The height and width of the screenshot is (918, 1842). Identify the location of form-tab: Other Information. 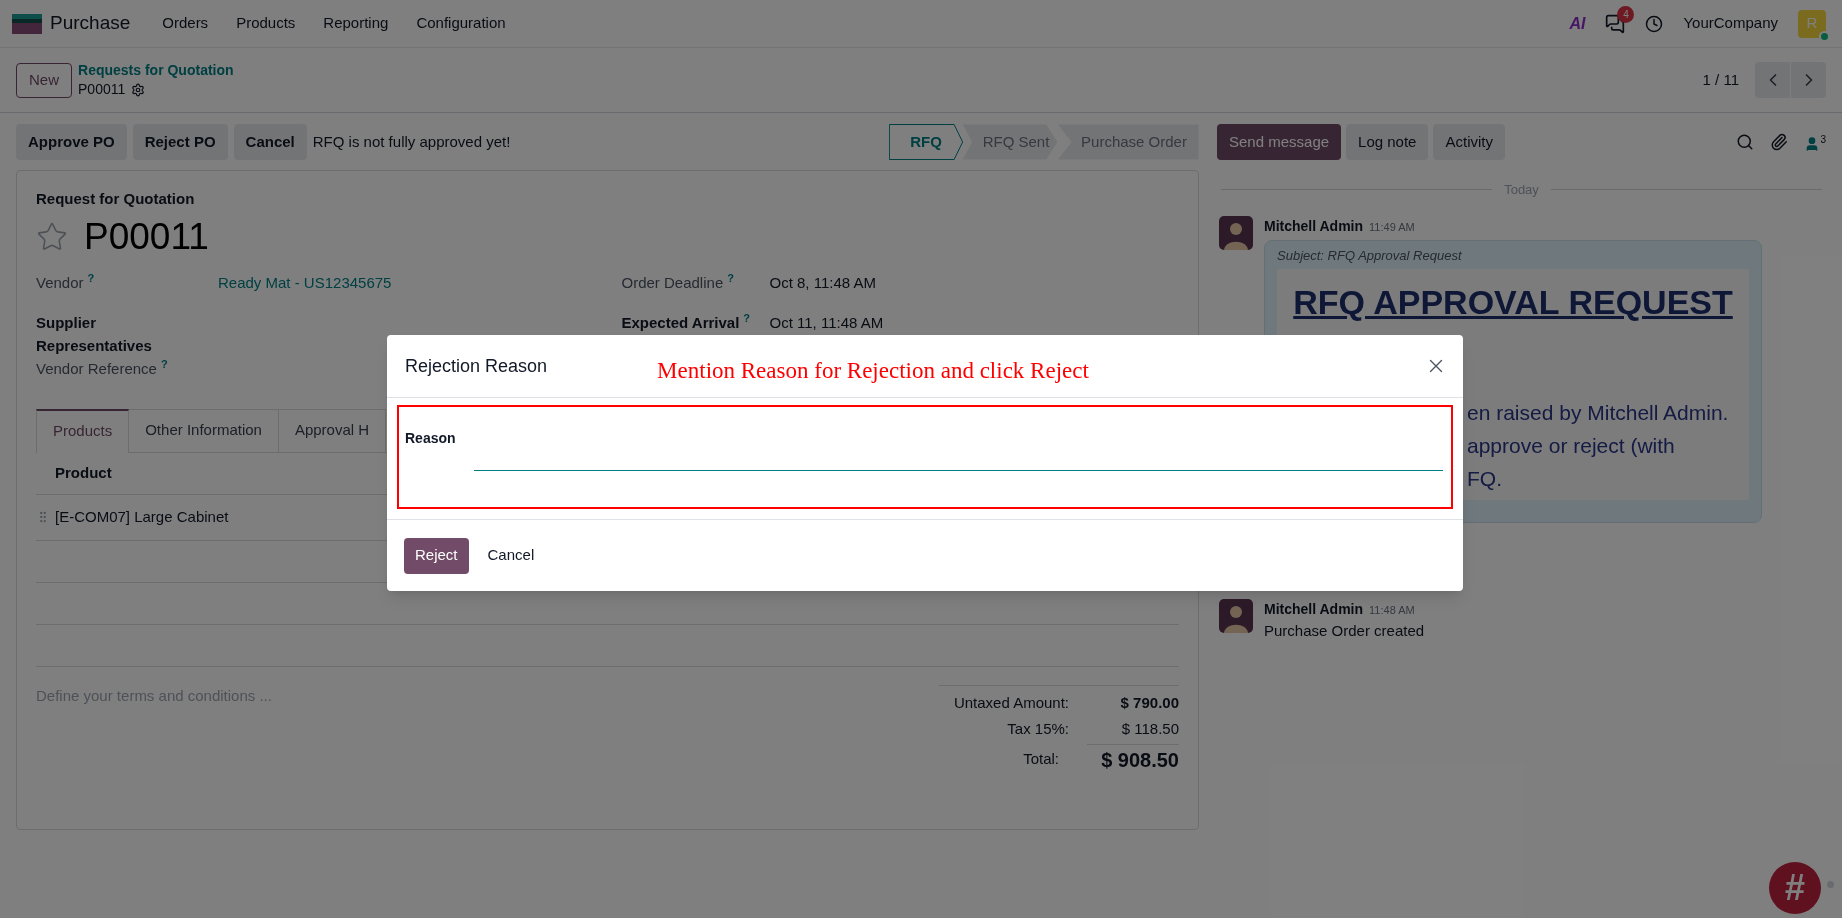
(204, 430).